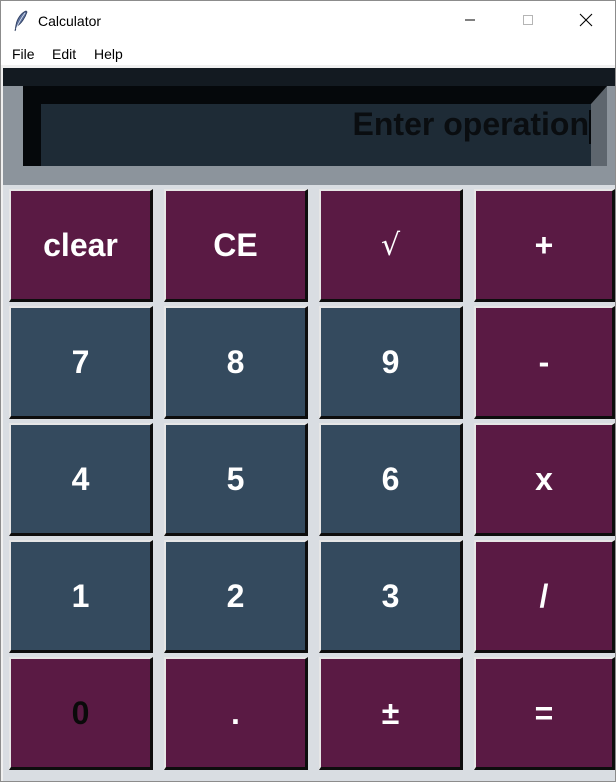 The image size is (616, 782). I want to click on feather-icon, so click(21, 21).